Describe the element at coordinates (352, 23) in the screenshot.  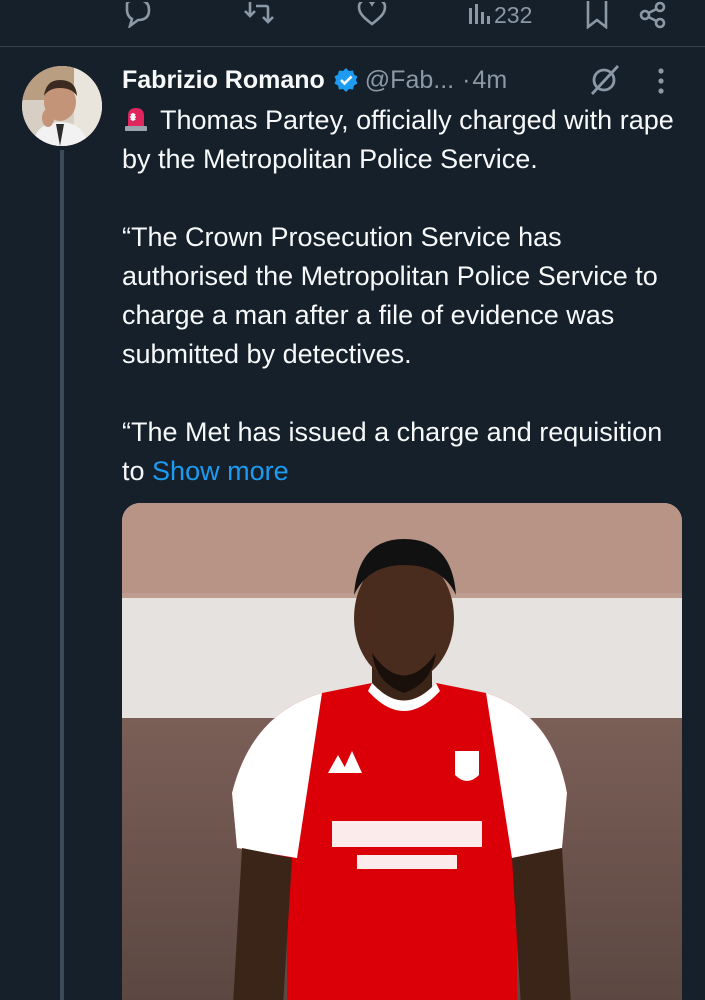
I see `previous-tweet-action-bar: 232` at that location.